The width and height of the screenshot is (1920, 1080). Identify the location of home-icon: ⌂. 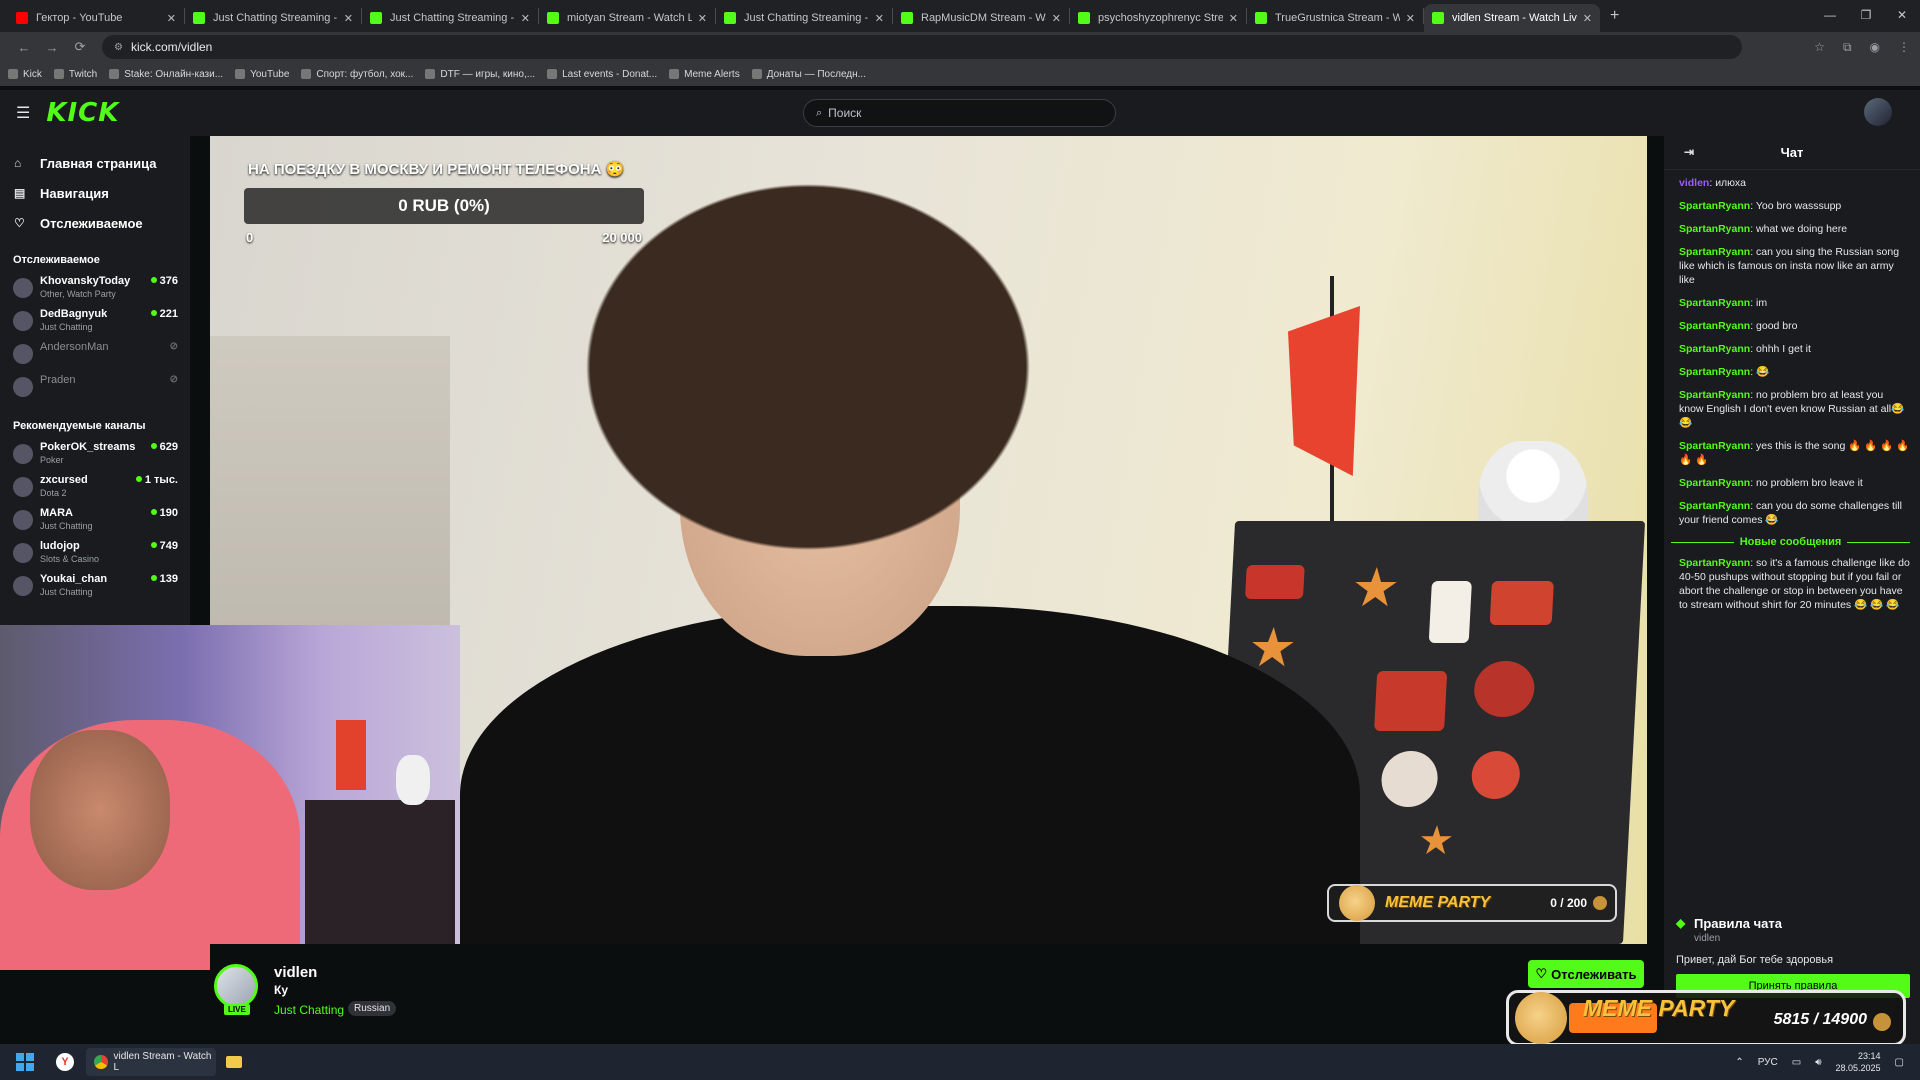
(18, 163).